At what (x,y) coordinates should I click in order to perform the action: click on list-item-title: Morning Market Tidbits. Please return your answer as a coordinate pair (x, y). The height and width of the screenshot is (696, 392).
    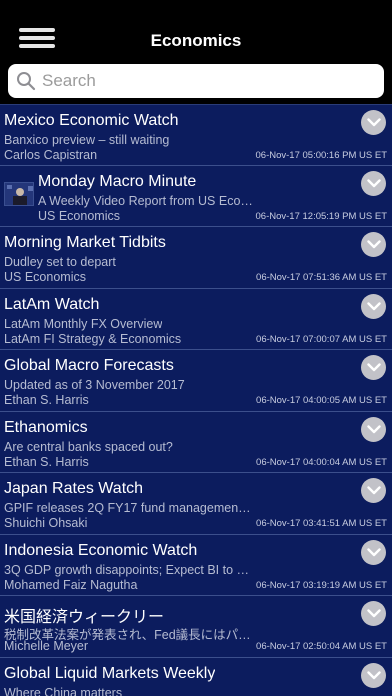
    Looking at the image, I should click on (85, 242).